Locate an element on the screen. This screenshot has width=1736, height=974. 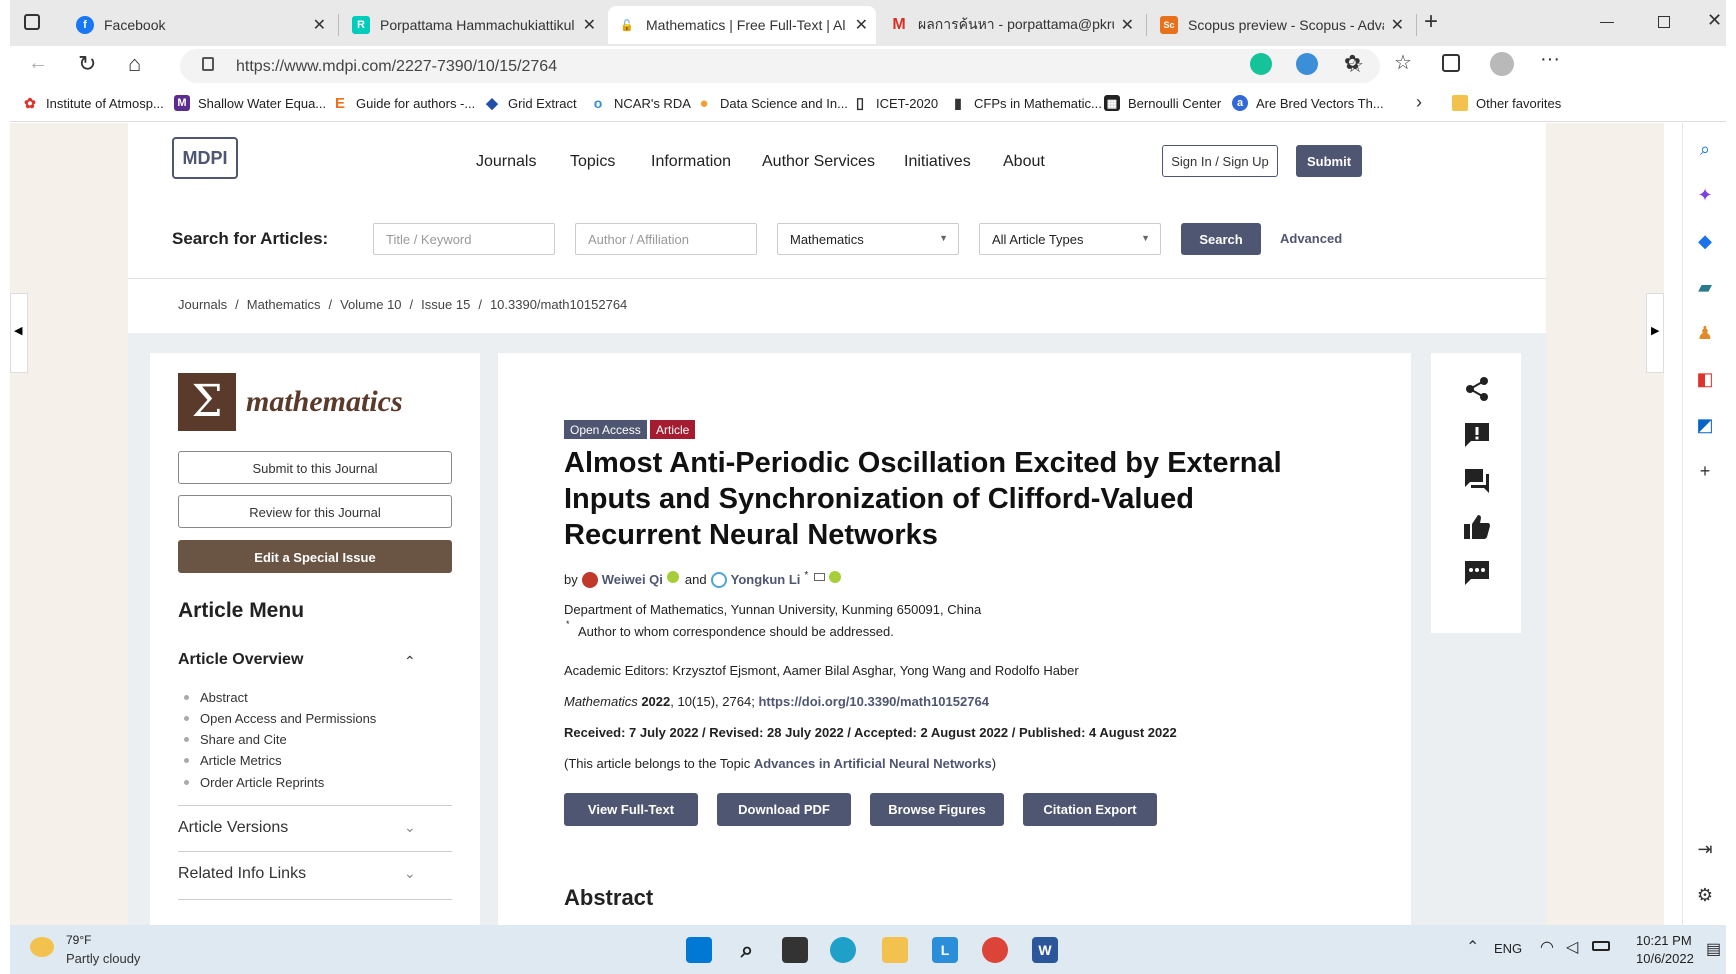
chevron-right-icon: › is located at coordinates (1419, 102).